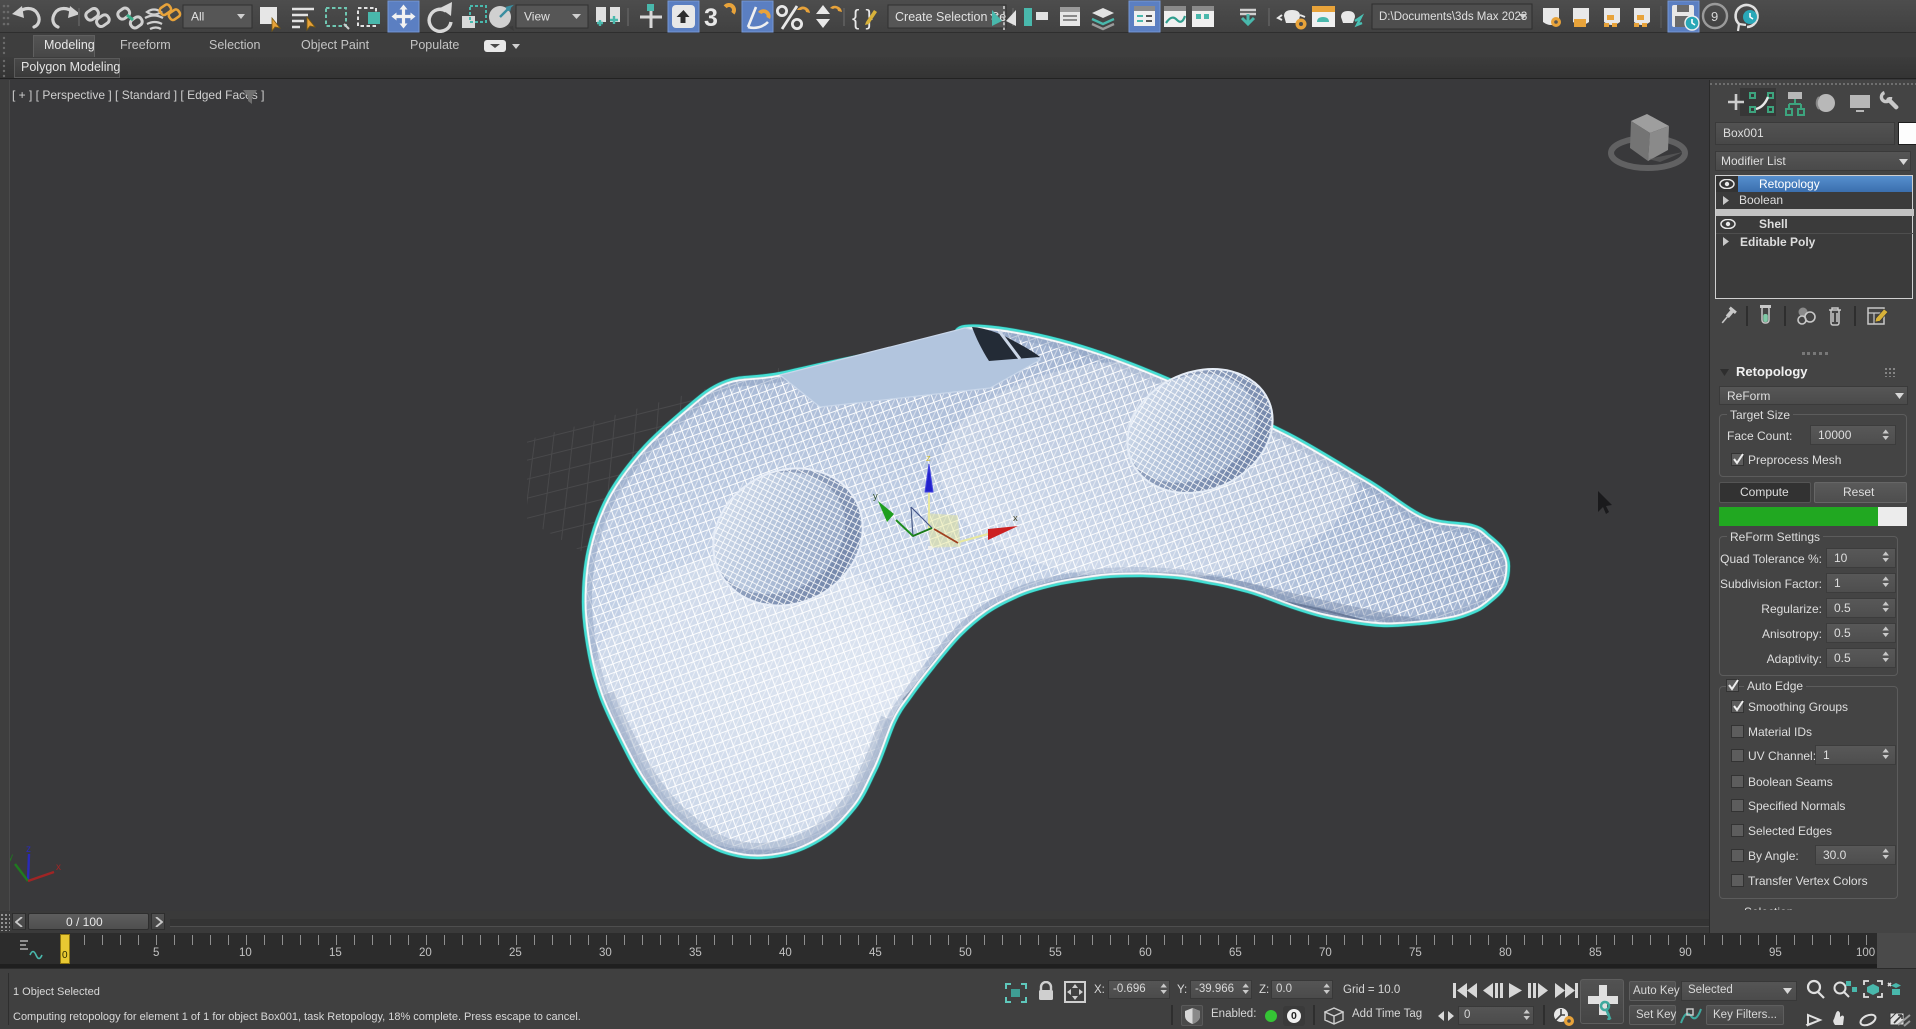  Describe the element at coordinates (950, 17) in the screenshot. I see `svg-text: Create Selection Se` at that location.